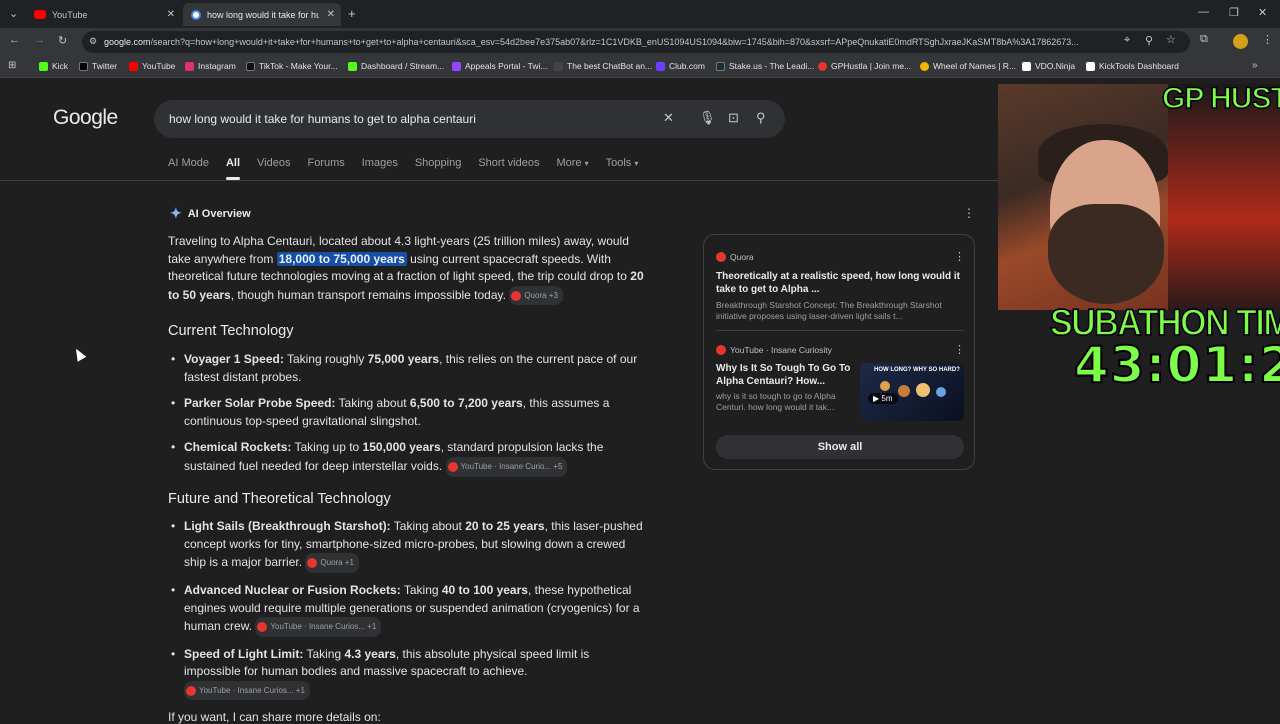 The height and width of the screenshot is (724, 1280). I want to click on bookmark-club: Club.com, so click(680, 66).